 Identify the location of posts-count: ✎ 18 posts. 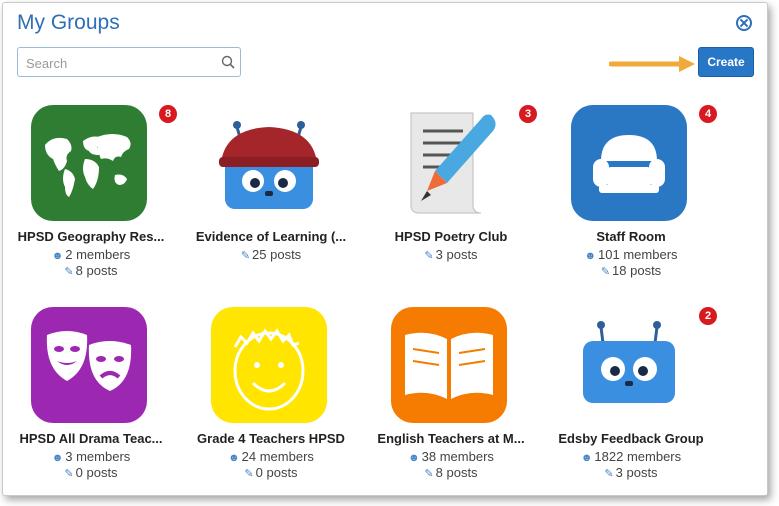
(631, 270).